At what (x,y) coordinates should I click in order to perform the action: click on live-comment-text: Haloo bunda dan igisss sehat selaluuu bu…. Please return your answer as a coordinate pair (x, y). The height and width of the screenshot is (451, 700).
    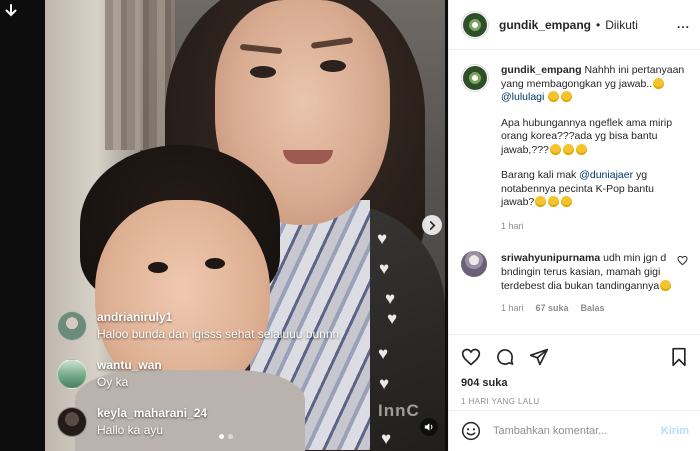
    Looking at the image, I should click on (218, 334).